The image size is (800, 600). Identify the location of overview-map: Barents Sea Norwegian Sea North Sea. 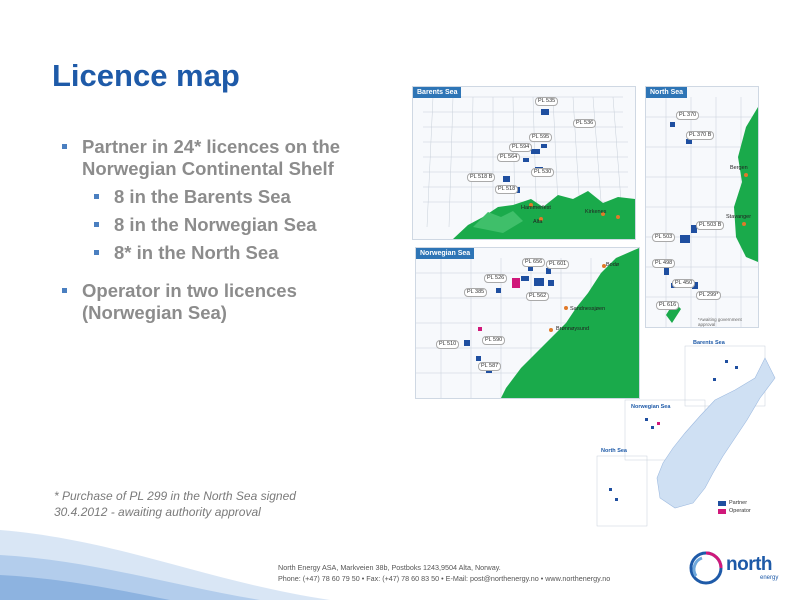
(682, 433).